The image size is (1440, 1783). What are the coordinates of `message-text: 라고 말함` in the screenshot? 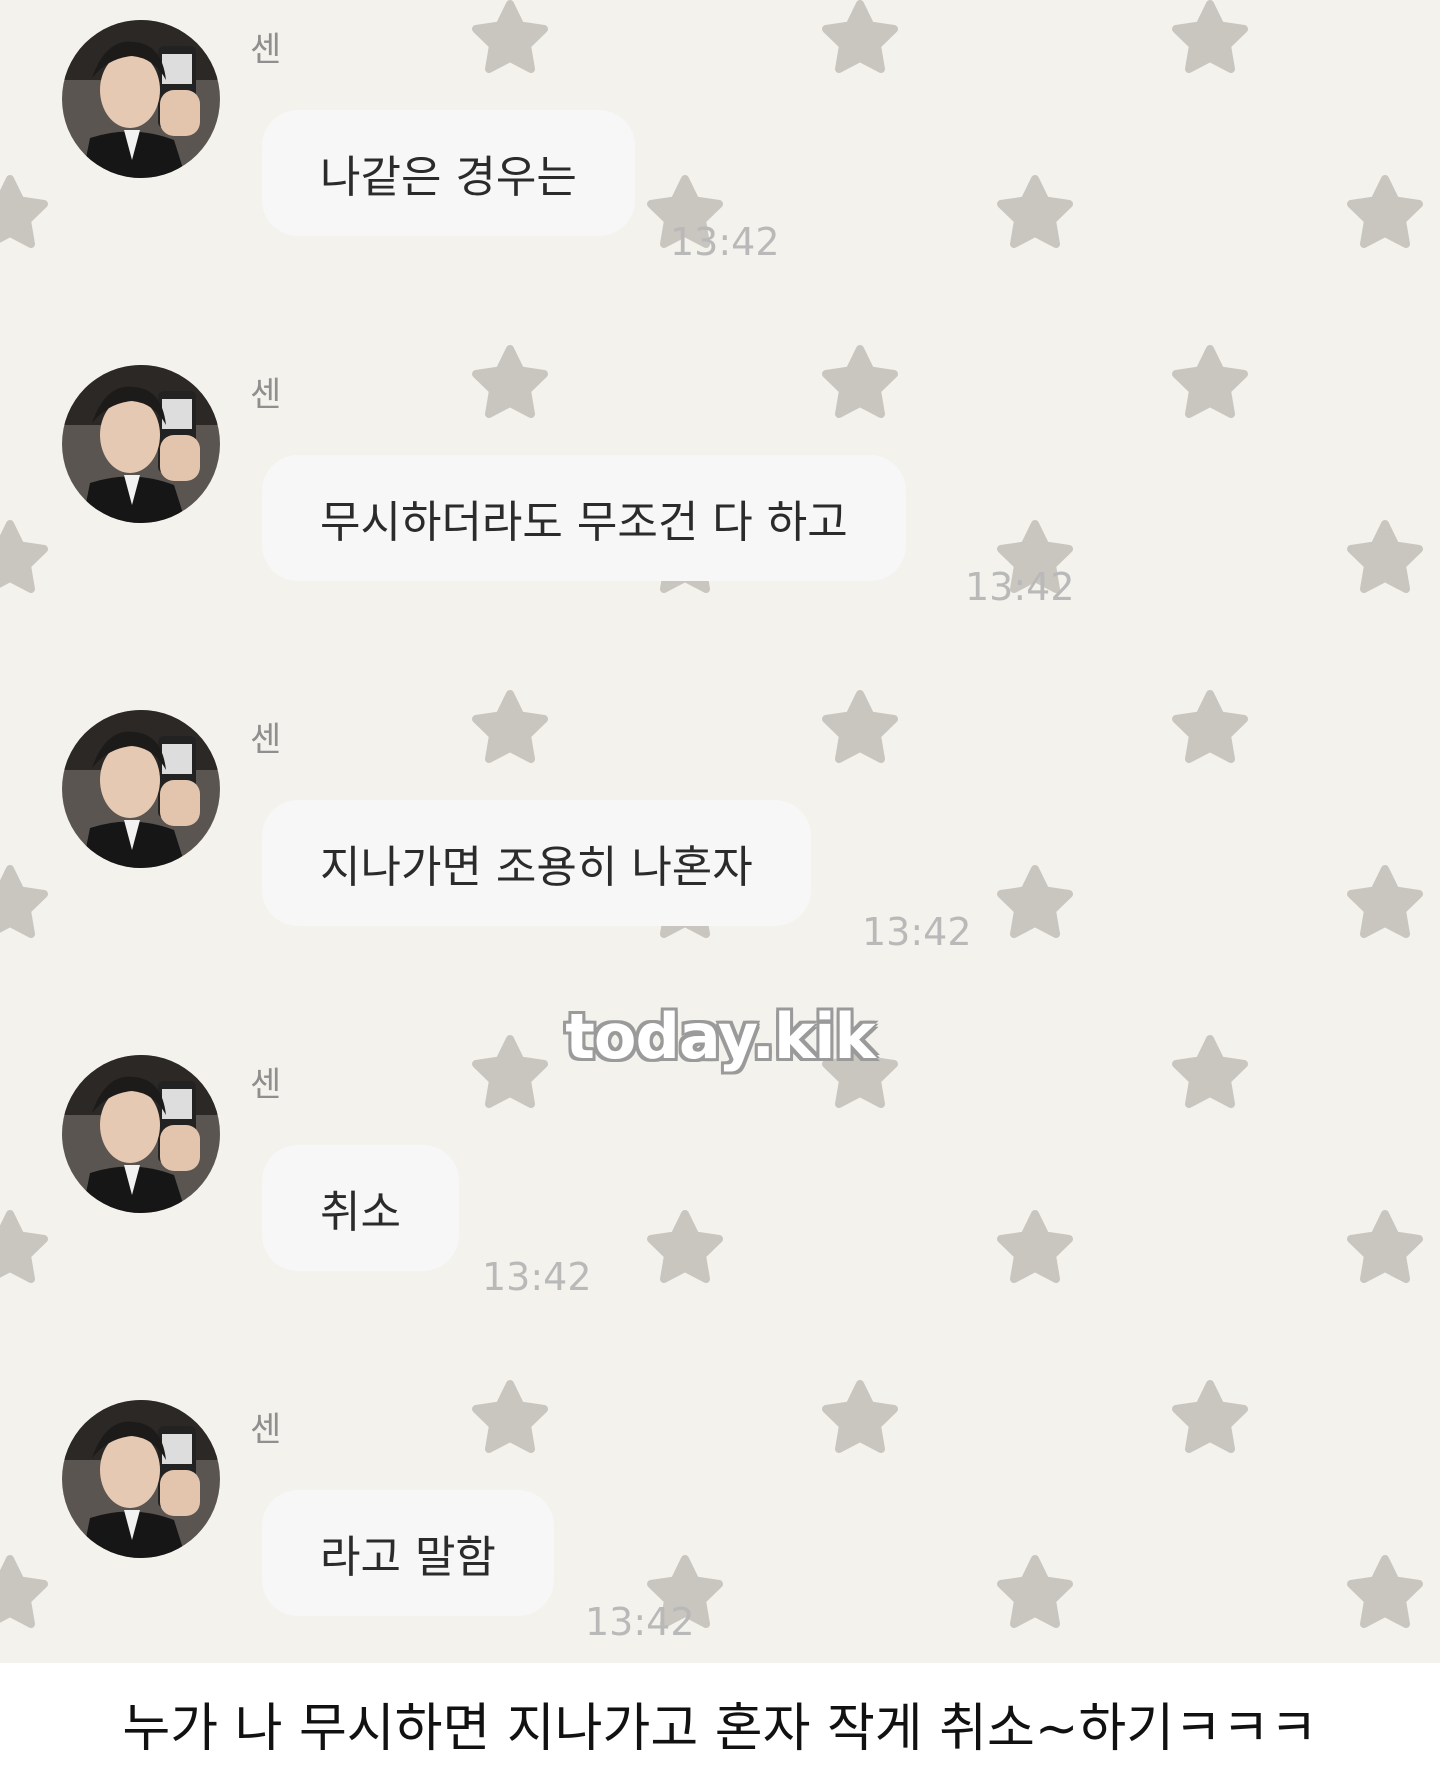 It's located at (408, 1557).